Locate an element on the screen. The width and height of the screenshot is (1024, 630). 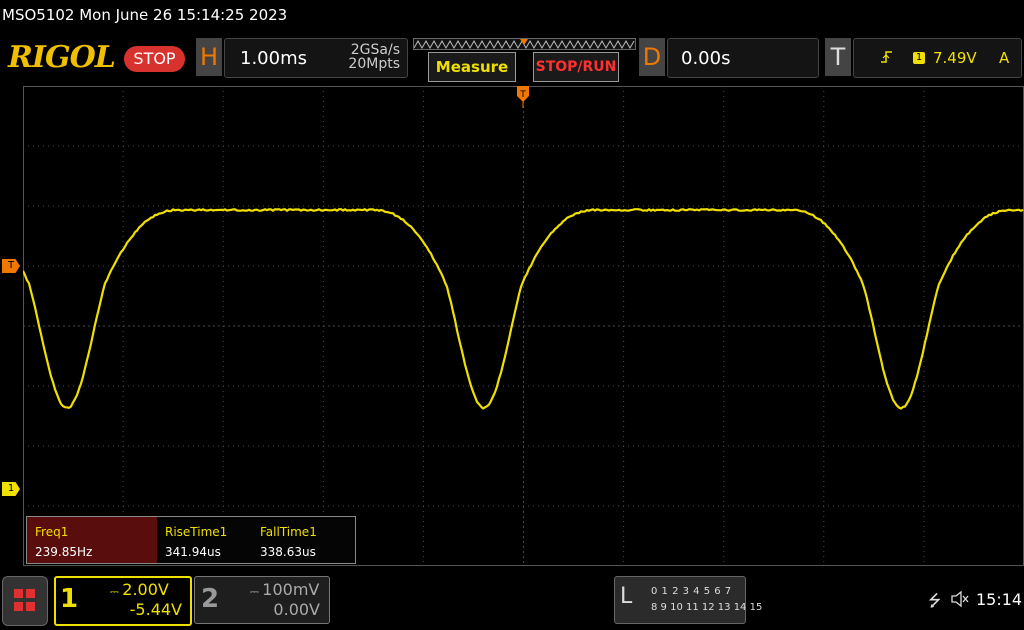
measurement-value: 239.85Hz is located at coordinates (63, 552).